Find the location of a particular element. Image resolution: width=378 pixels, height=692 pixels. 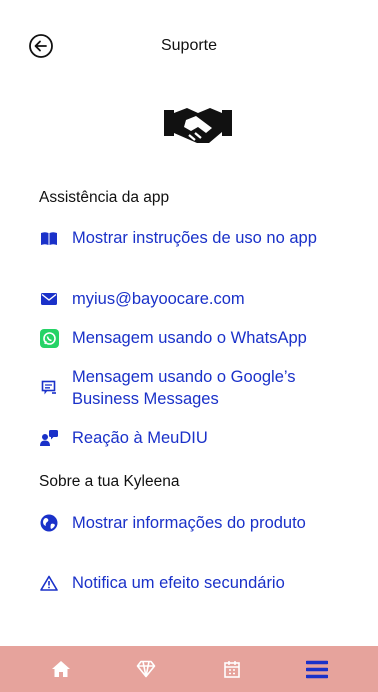

tab-home is located at coordinates (61, 669).